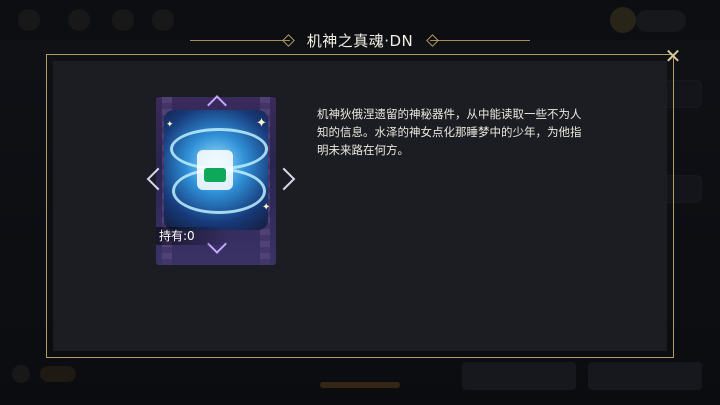 The width and height of the screenshot is (720, 405). Describe the element at coordinates (192, 236) in the screenshot. I see `owned-count: 持有:0` at that location.